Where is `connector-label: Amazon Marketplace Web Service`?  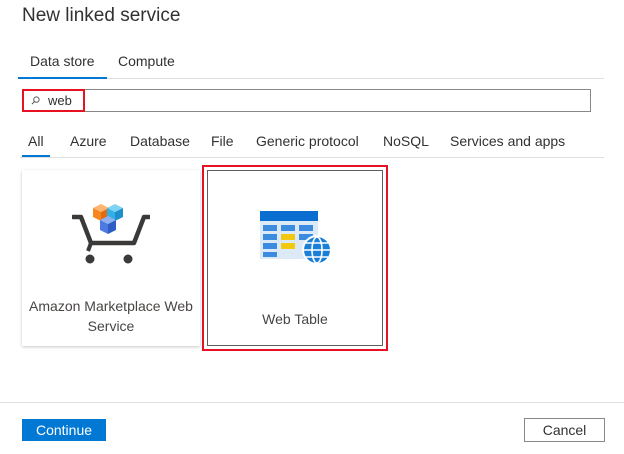
connector-label: Amazon Marketplace Web Service is located at coordinates (111, 316).